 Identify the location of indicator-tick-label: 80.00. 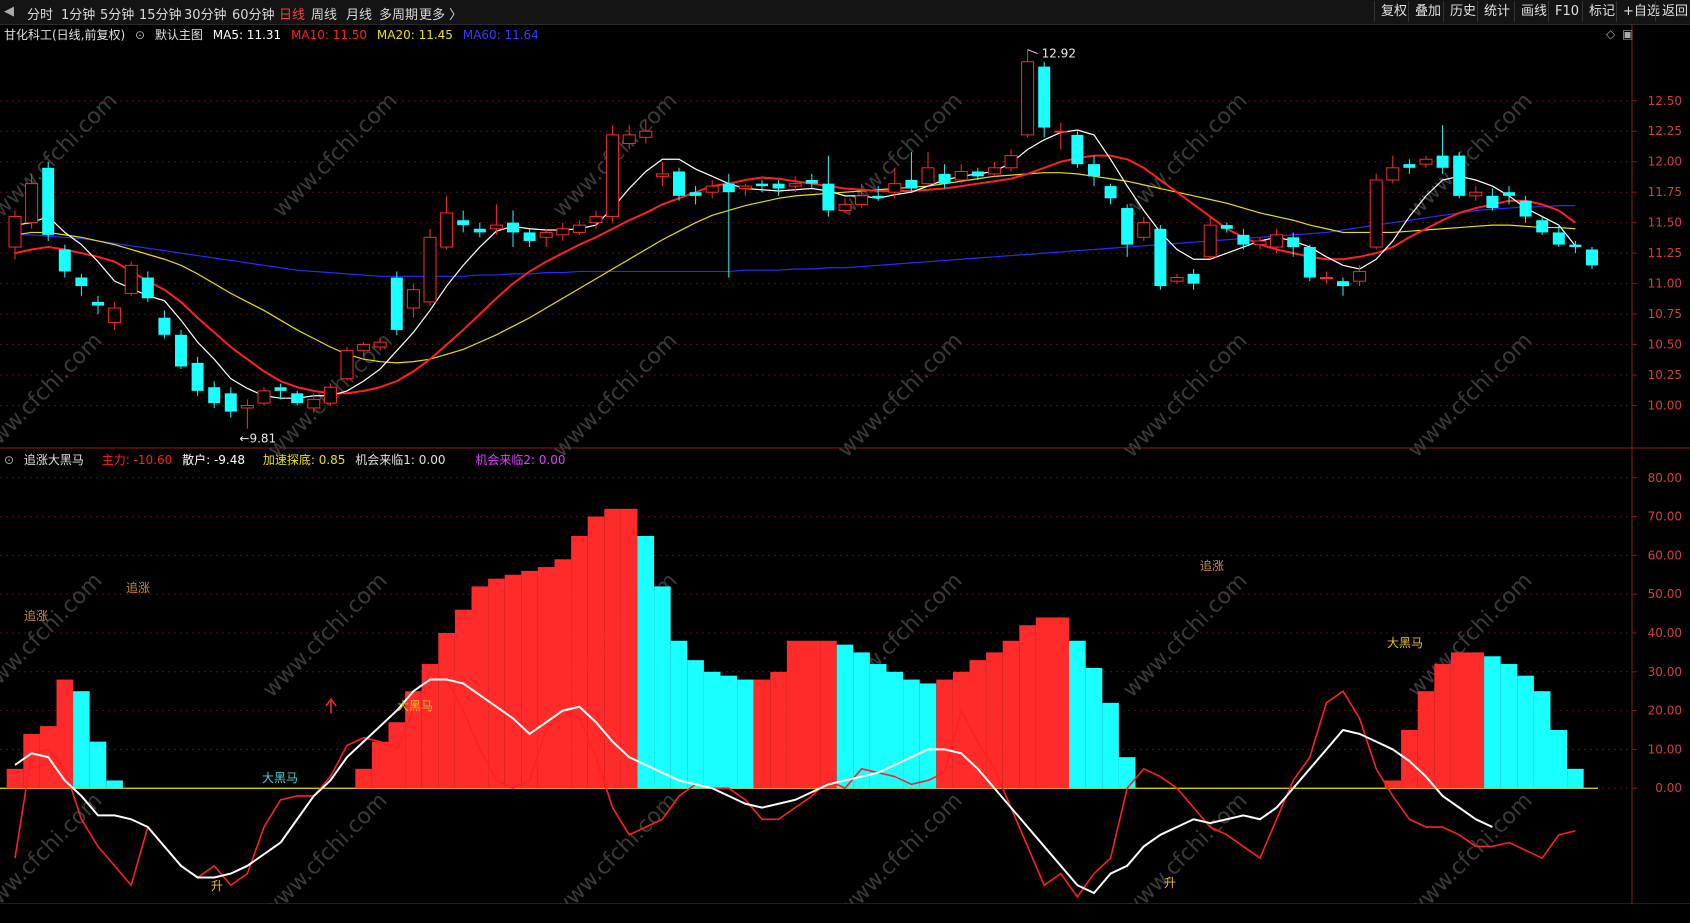
(1665, 478).